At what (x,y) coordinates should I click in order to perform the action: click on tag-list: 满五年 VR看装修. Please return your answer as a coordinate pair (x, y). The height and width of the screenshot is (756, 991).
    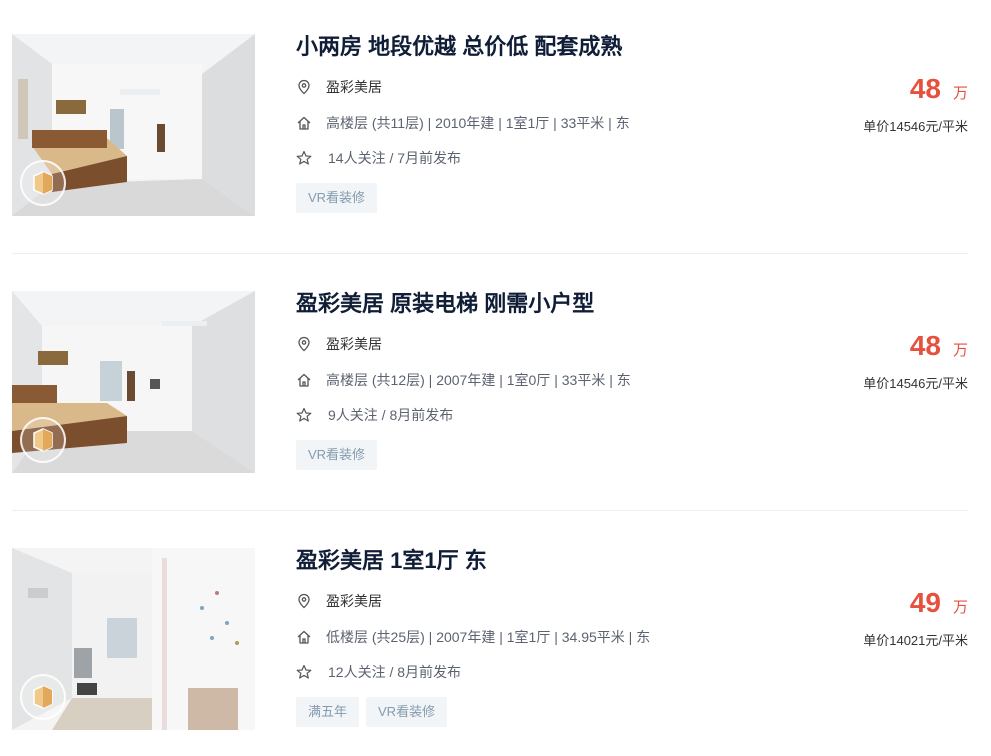
    Looking at the image, I should click on (372, 712).